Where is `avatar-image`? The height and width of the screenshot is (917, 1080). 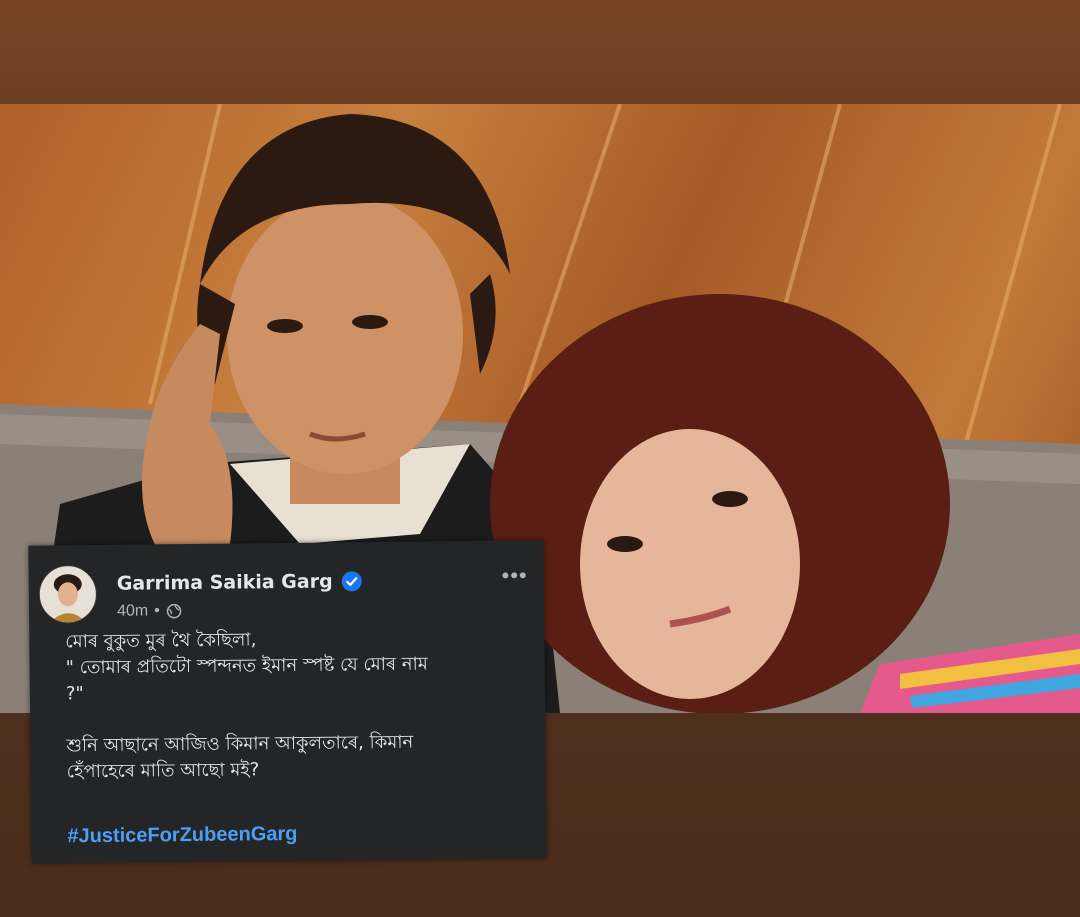
avatar-image is located at coordinates (68, 594).